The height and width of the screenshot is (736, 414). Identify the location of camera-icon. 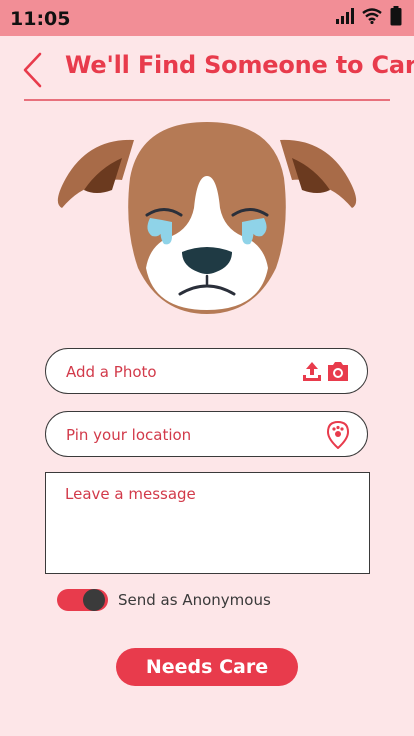
(338, 372).